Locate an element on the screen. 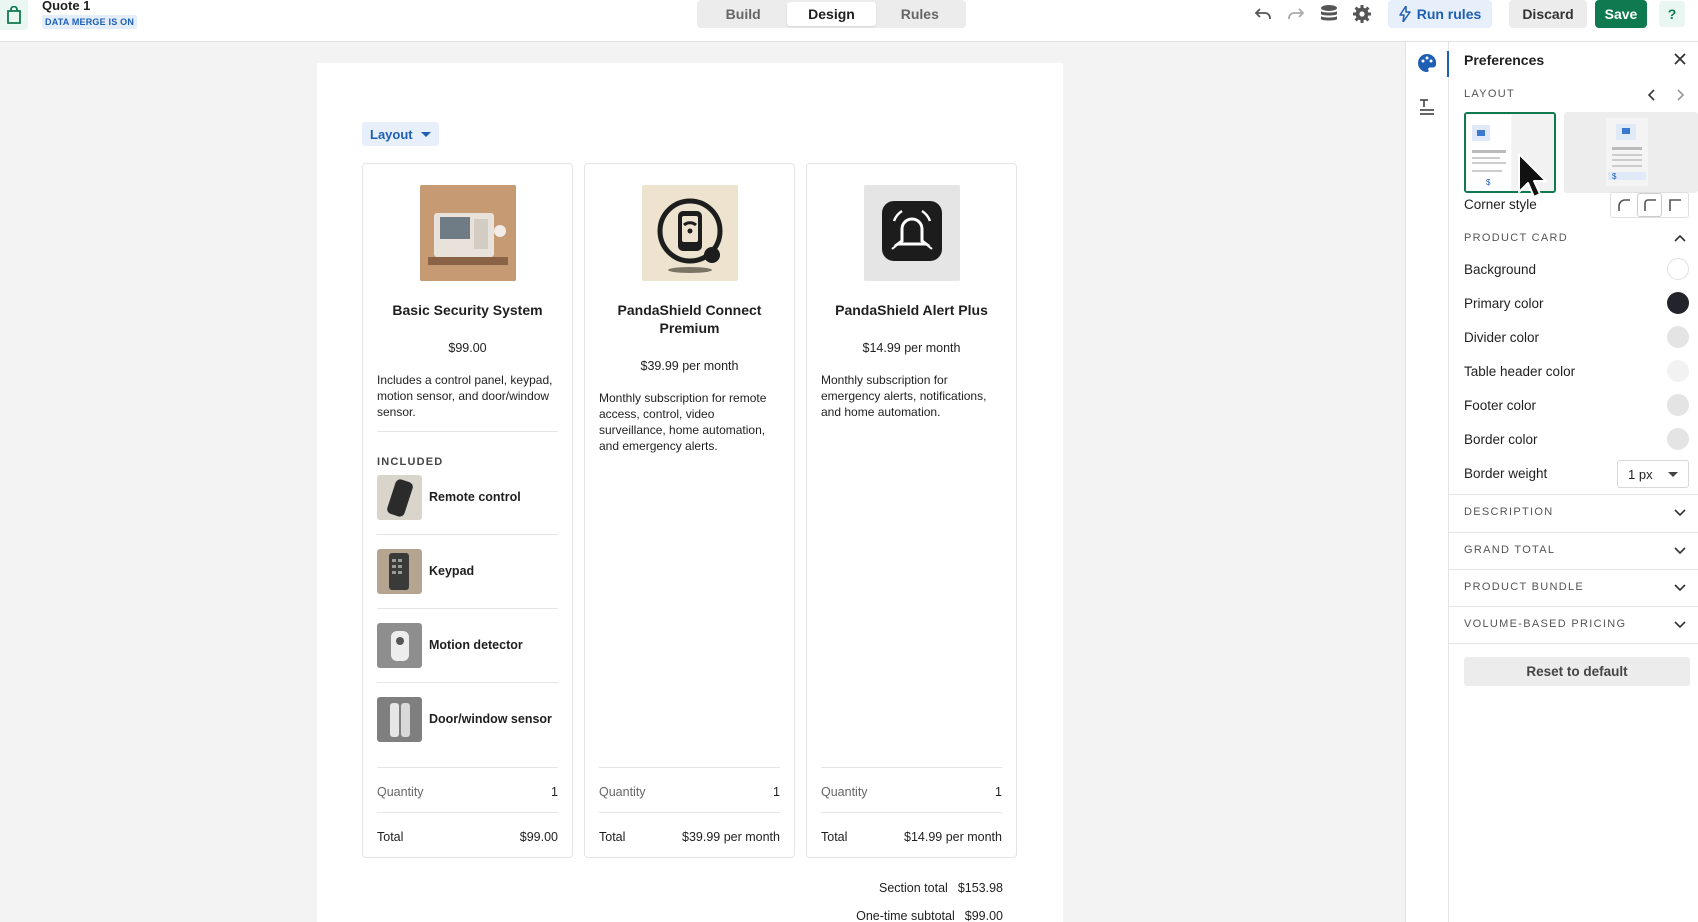 This screenshot has height=922, width=1698. background-color-swatch is located at coordinates (1678, 269).